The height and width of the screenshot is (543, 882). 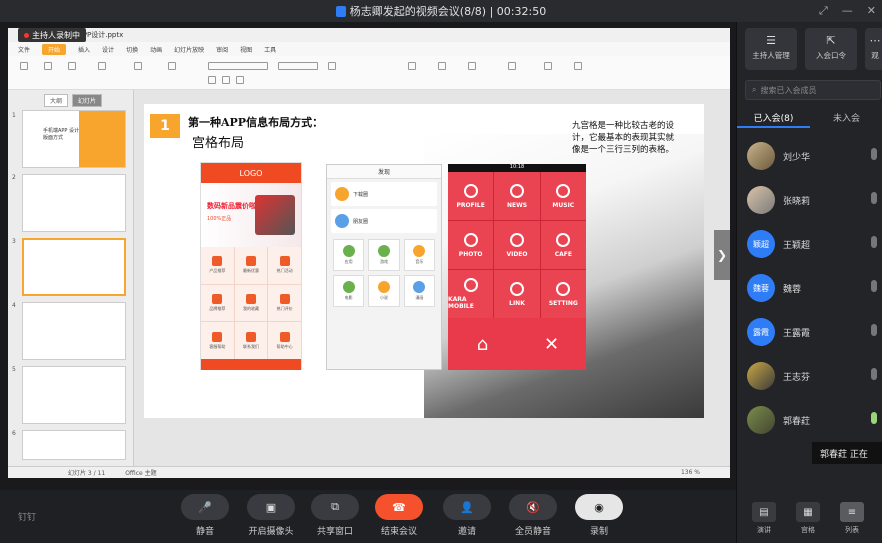 I want to click on tab-not-joined: 未入会, so click(x=846, y=117).